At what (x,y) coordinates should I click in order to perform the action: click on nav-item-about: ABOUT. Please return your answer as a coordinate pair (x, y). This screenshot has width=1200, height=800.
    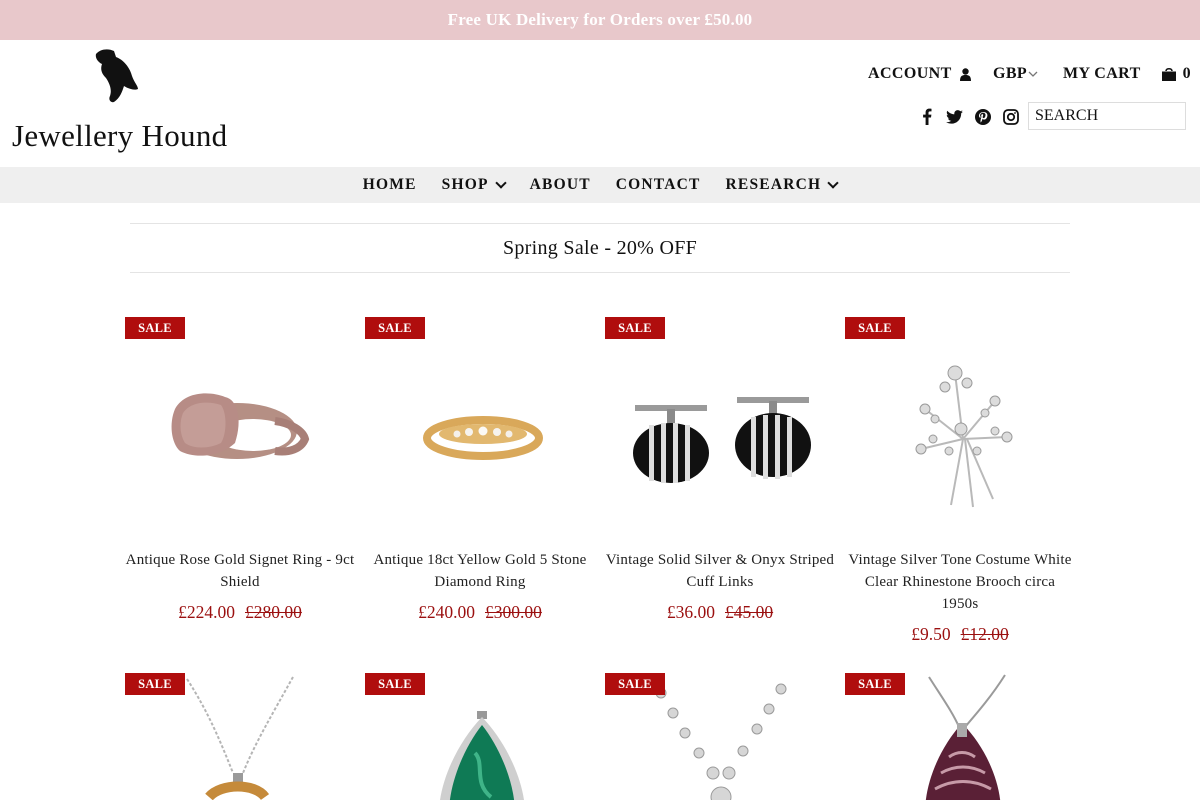
    Looking at the image, I should click on (560, 185).